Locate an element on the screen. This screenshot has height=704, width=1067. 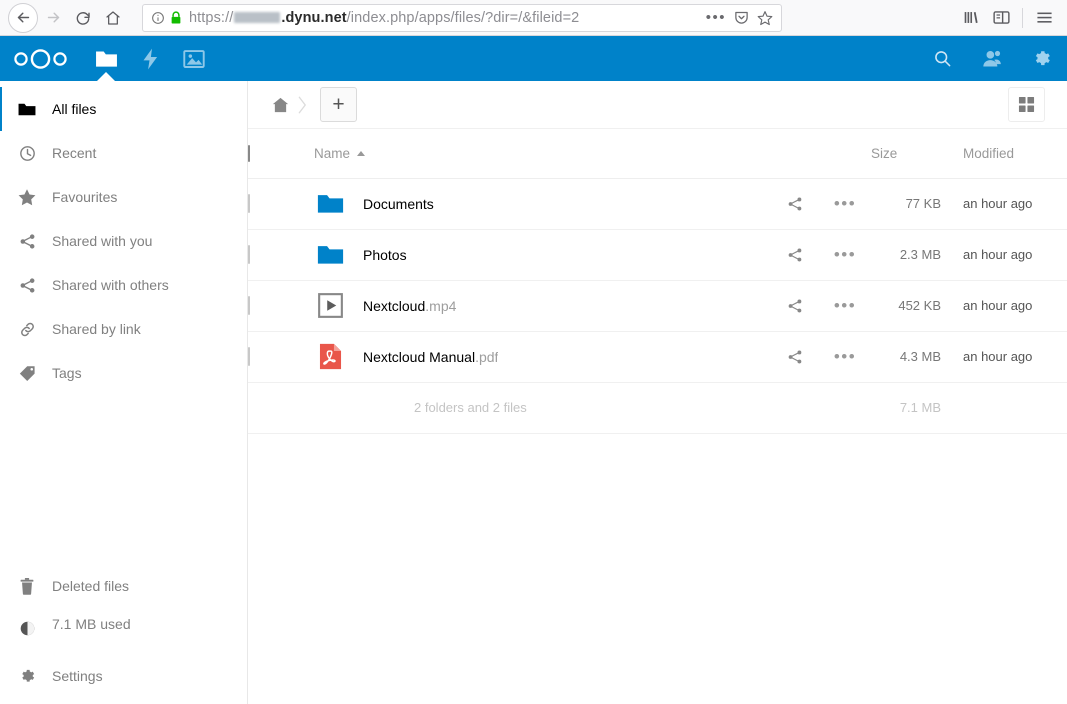
library-icon is located at coordinates (971, 18).